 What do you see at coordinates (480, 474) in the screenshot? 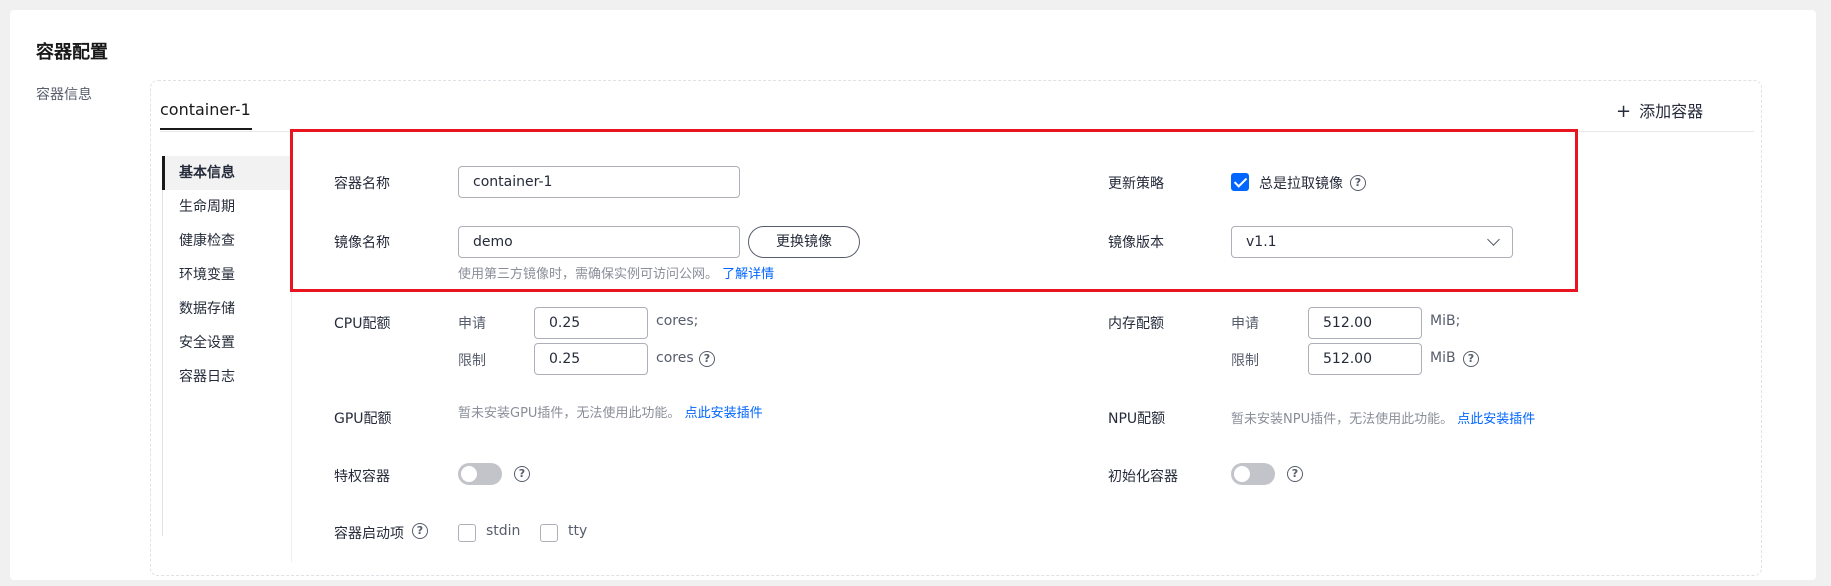
I see `privileged-toggle` at bounding box center [480, 474].